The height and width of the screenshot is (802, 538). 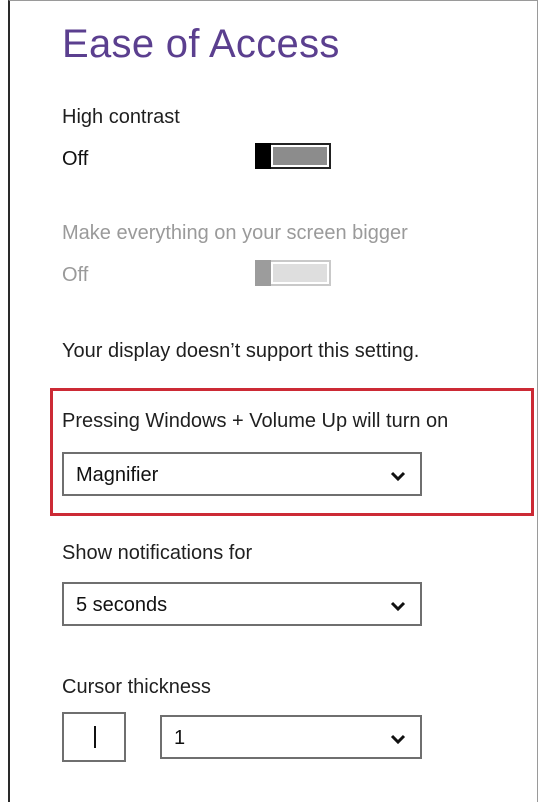 I want to click on high-contrast-state: Off, so click(x=75, y=159).